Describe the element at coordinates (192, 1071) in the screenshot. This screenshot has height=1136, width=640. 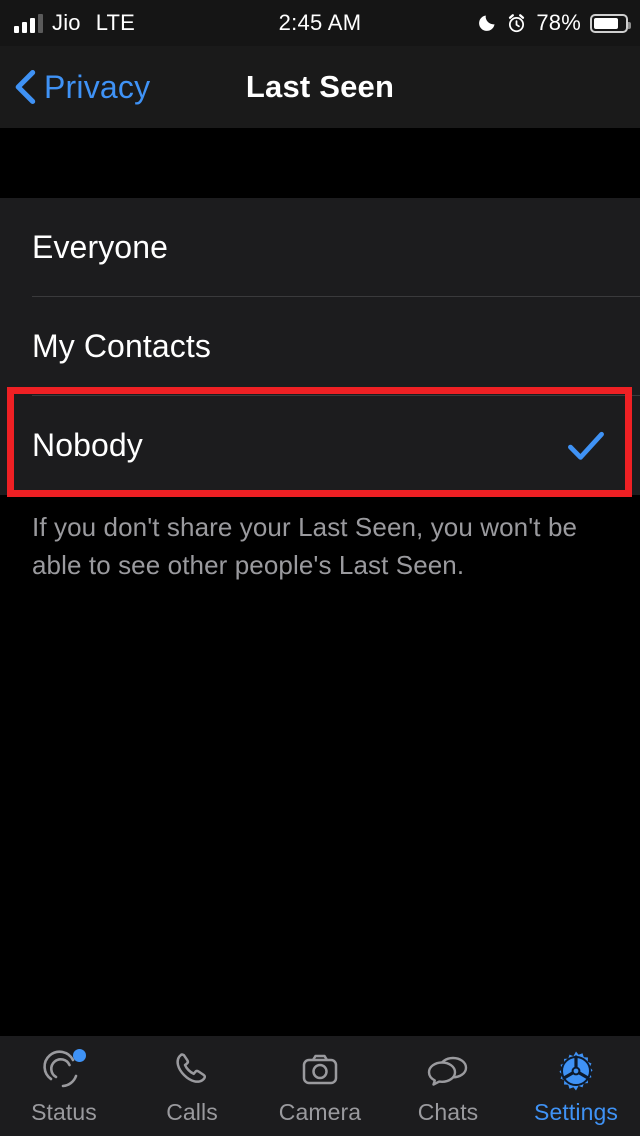
I see `phone-icon` at that location.